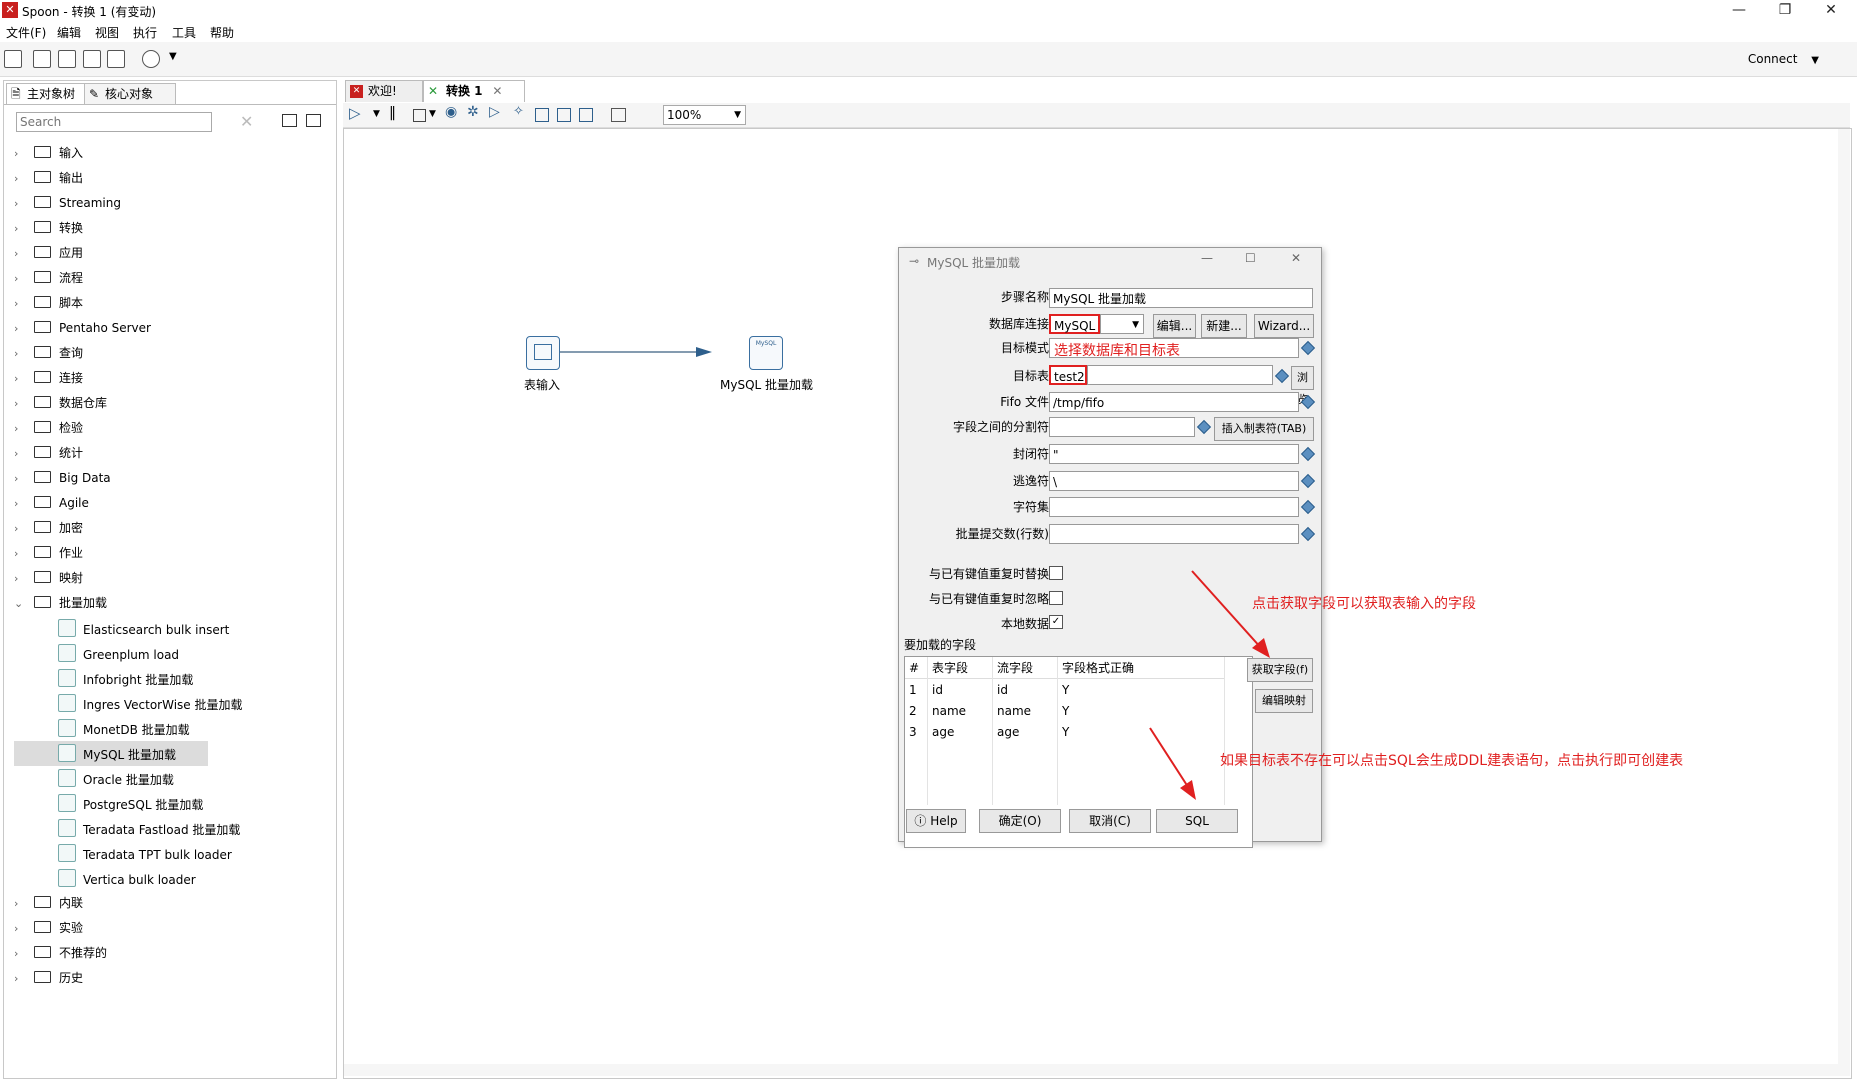  I want to click on run-dropdown-icon: ▼, so click(376, 114).